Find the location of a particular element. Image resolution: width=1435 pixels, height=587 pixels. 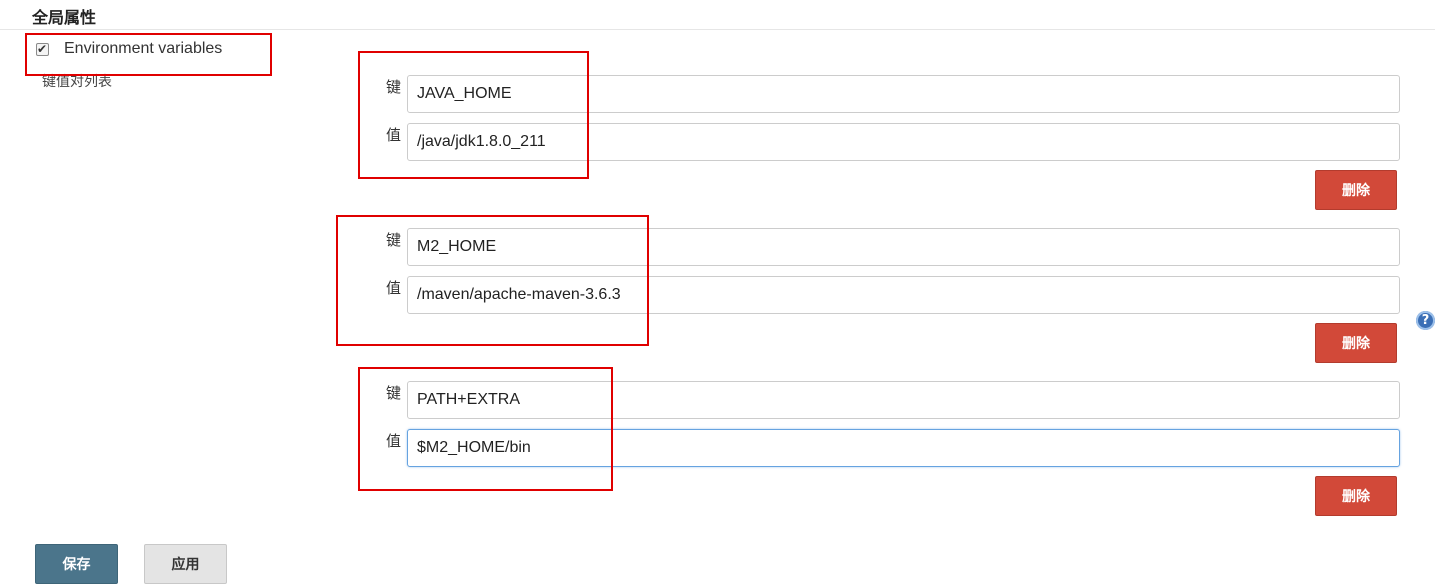

save-button: 保存 is located at coordinates (76, 564).